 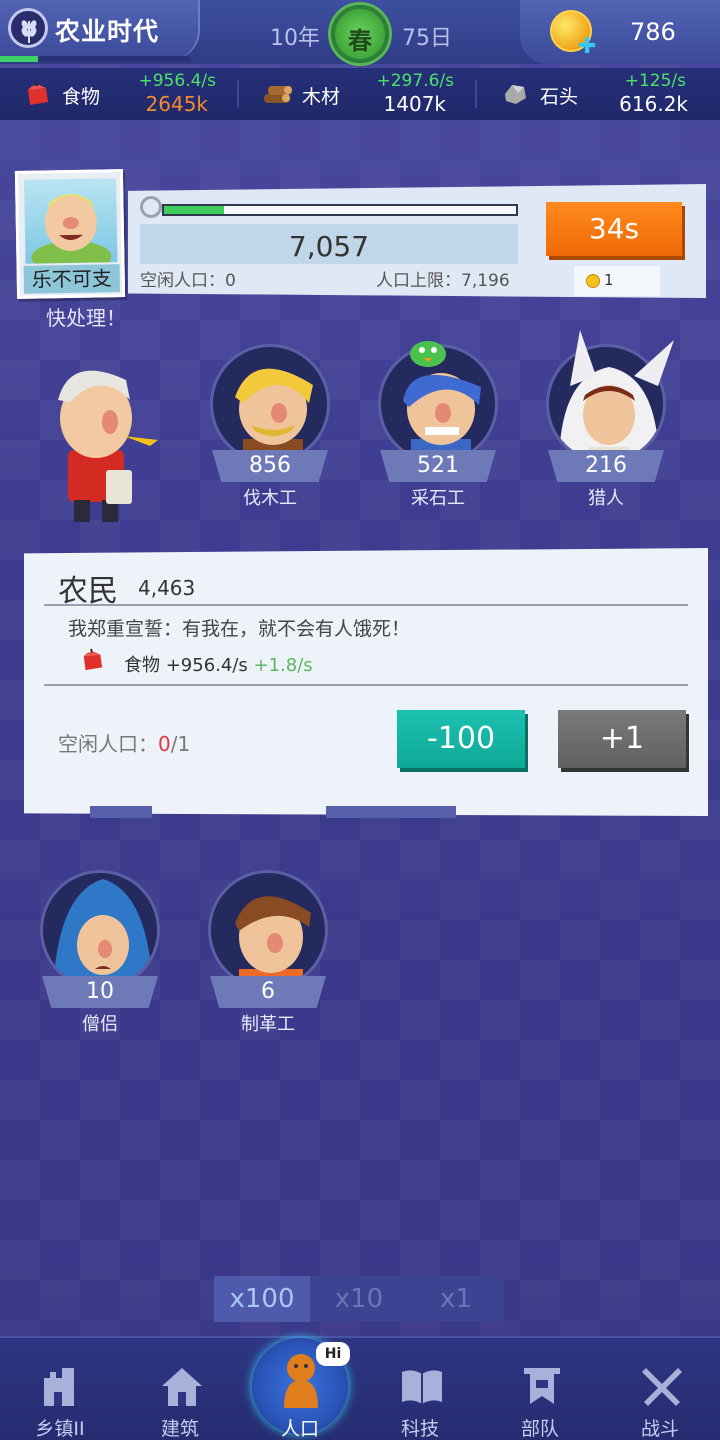 I want to click on season-badge: 春, so click(x=360, y=34).